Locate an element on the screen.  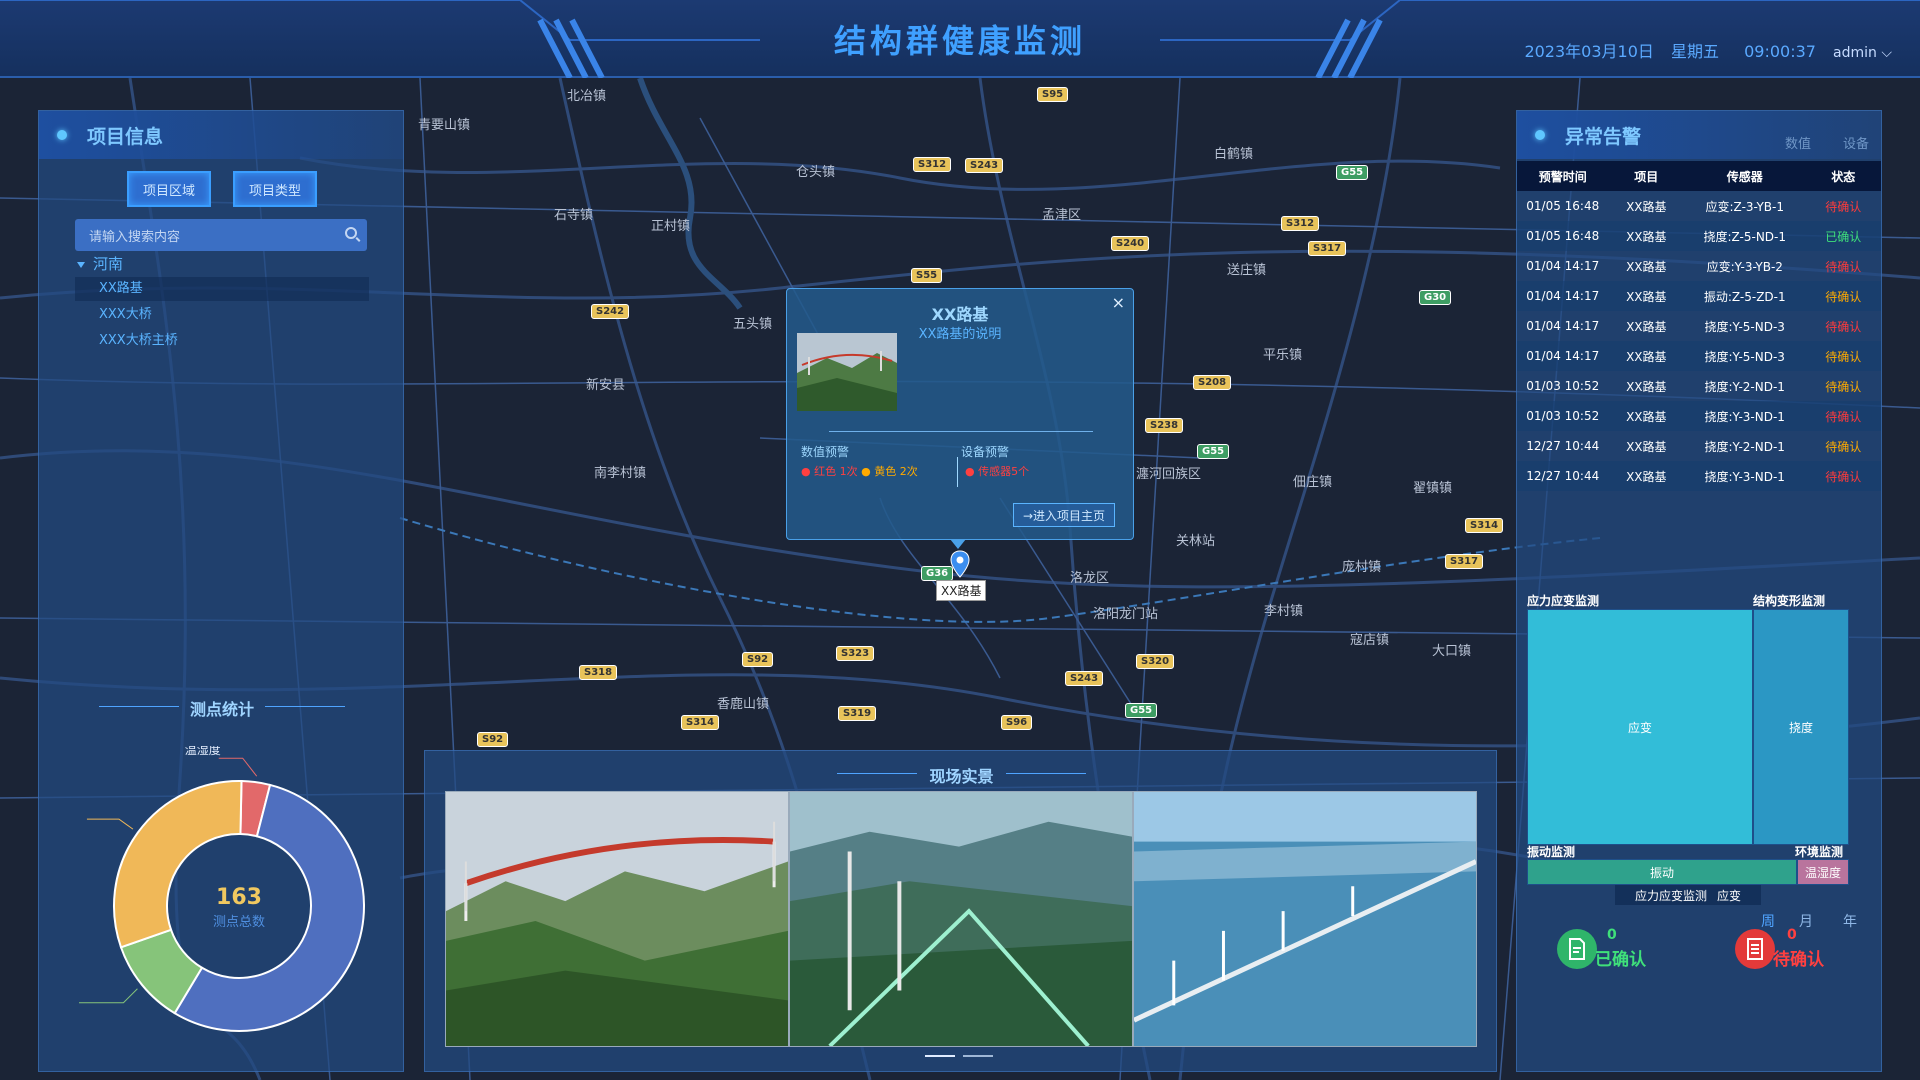
road-shield: S242 is located at coordinates (610, 311).